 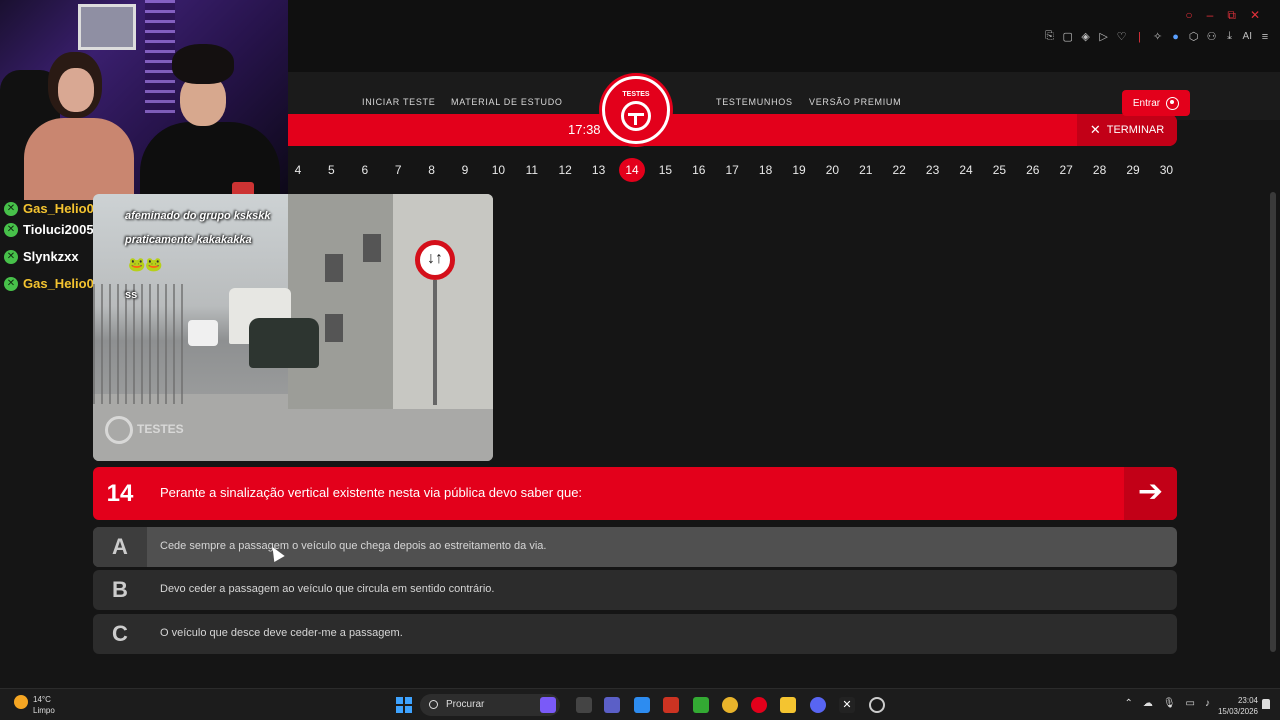 What do you see at coordinates (398, 170) in the screenshot?
I see `question-number-link: 7` at bounding box center [398, 170].